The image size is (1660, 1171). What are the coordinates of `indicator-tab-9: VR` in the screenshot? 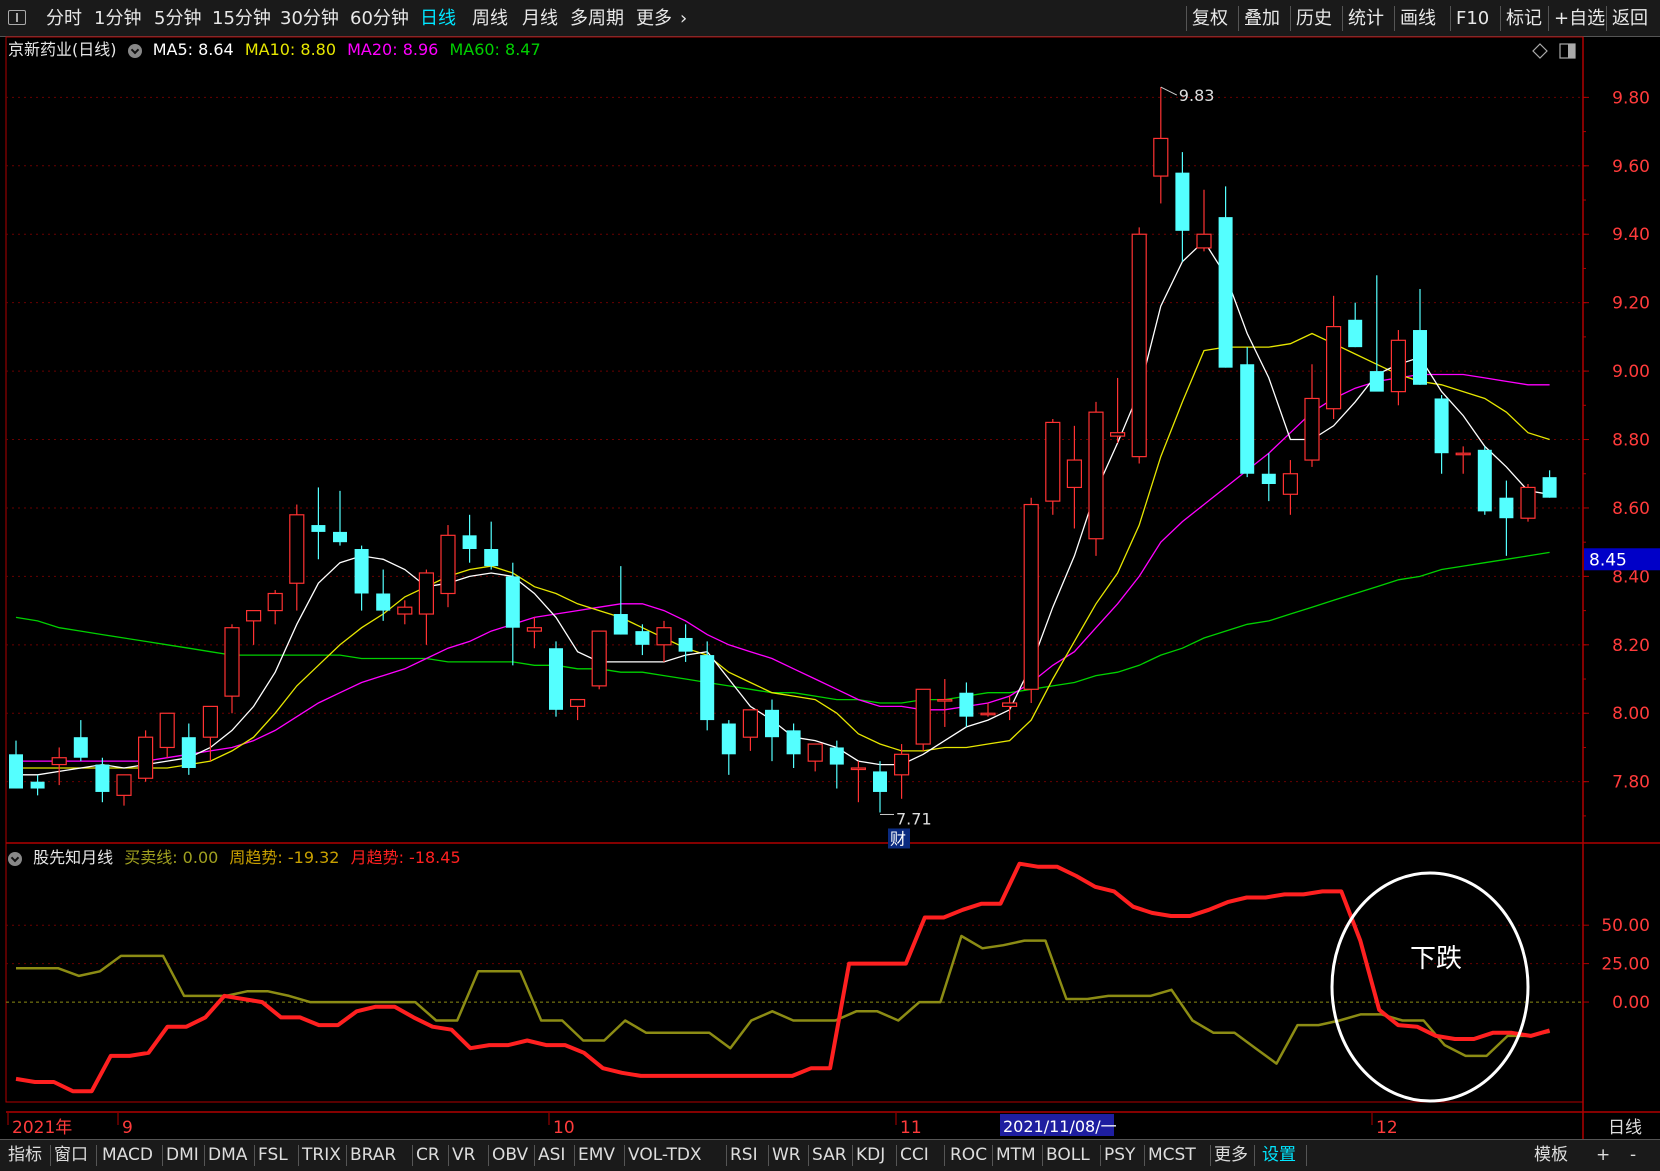 It's located at (463, 1155).